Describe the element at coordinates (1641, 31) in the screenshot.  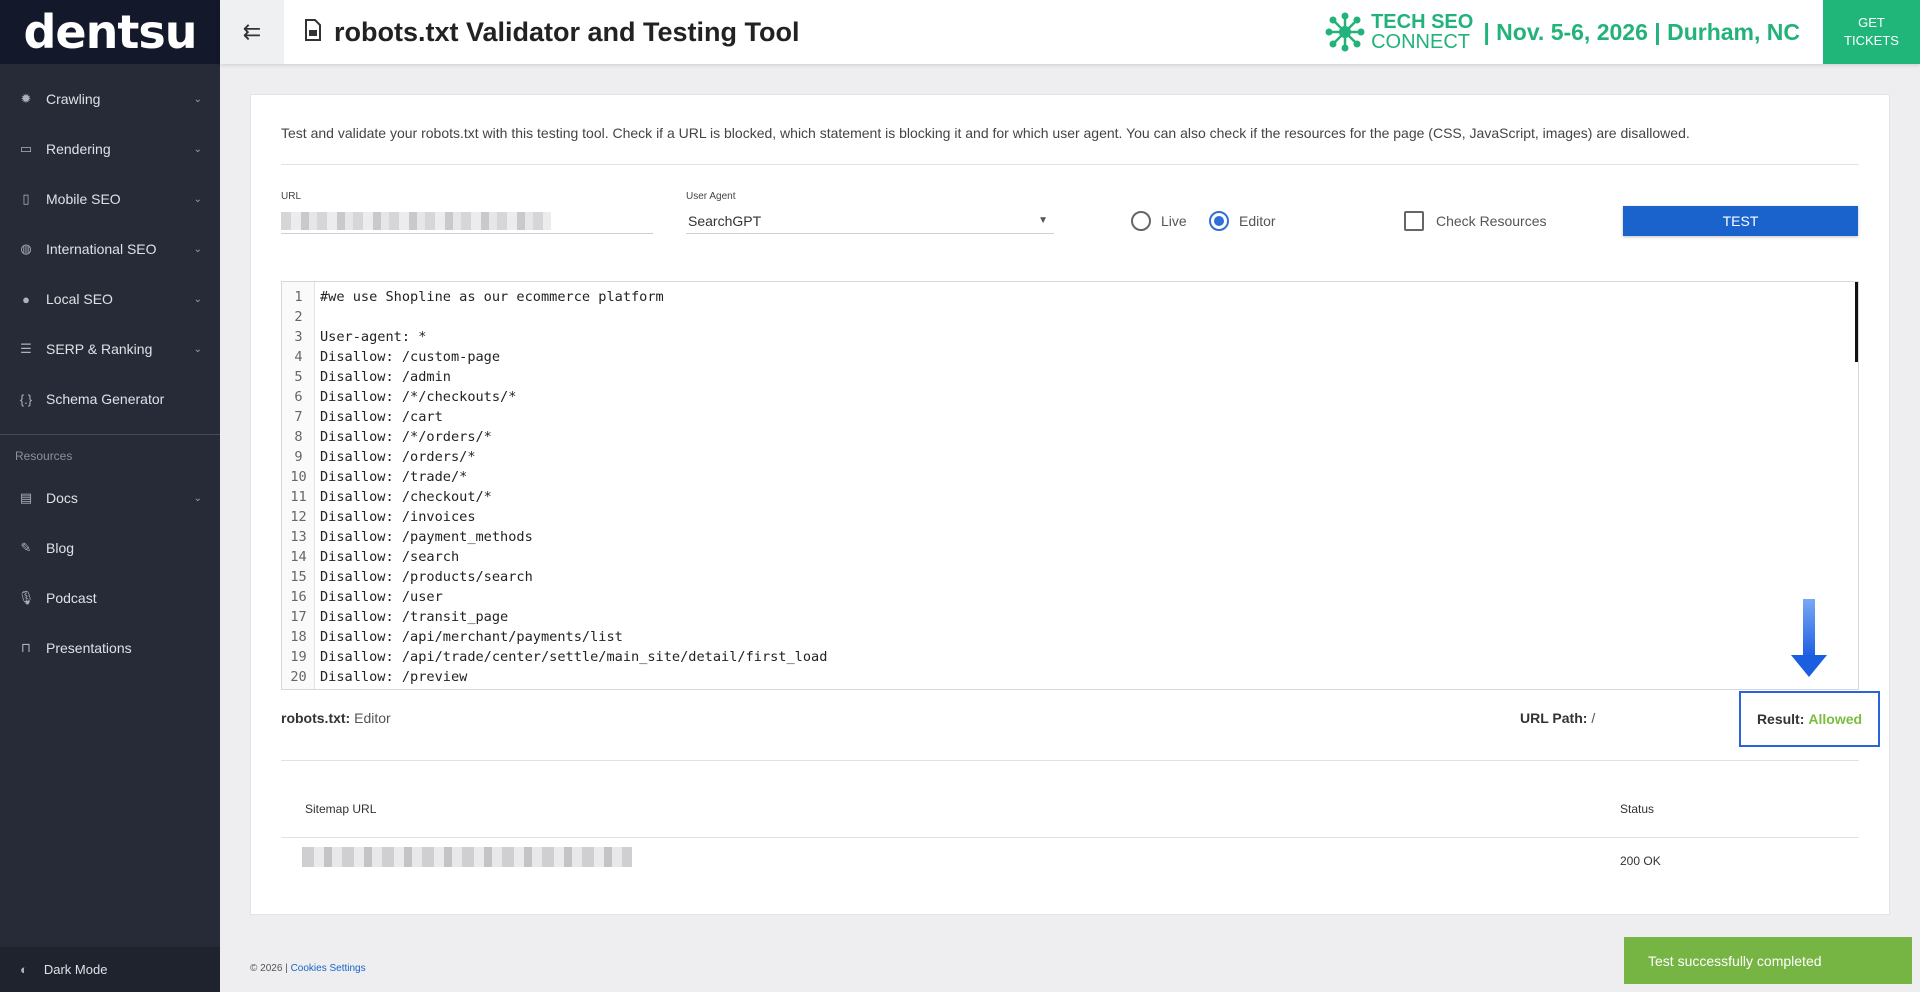
I see `promo-date: | Nov. 5-6, 2026 | Durham, NC` at that location.